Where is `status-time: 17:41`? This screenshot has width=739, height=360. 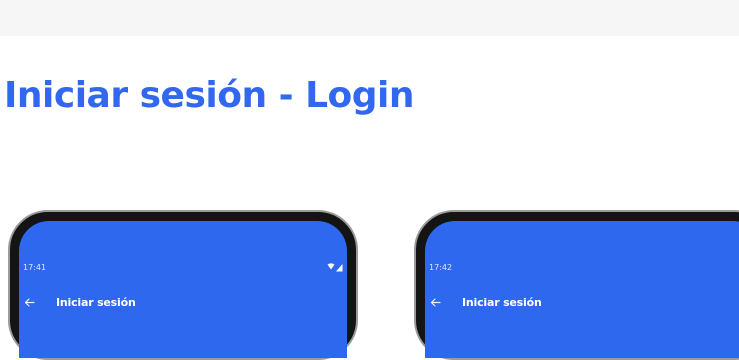
status-time: 17:41 is located at coordinates (35, 267).